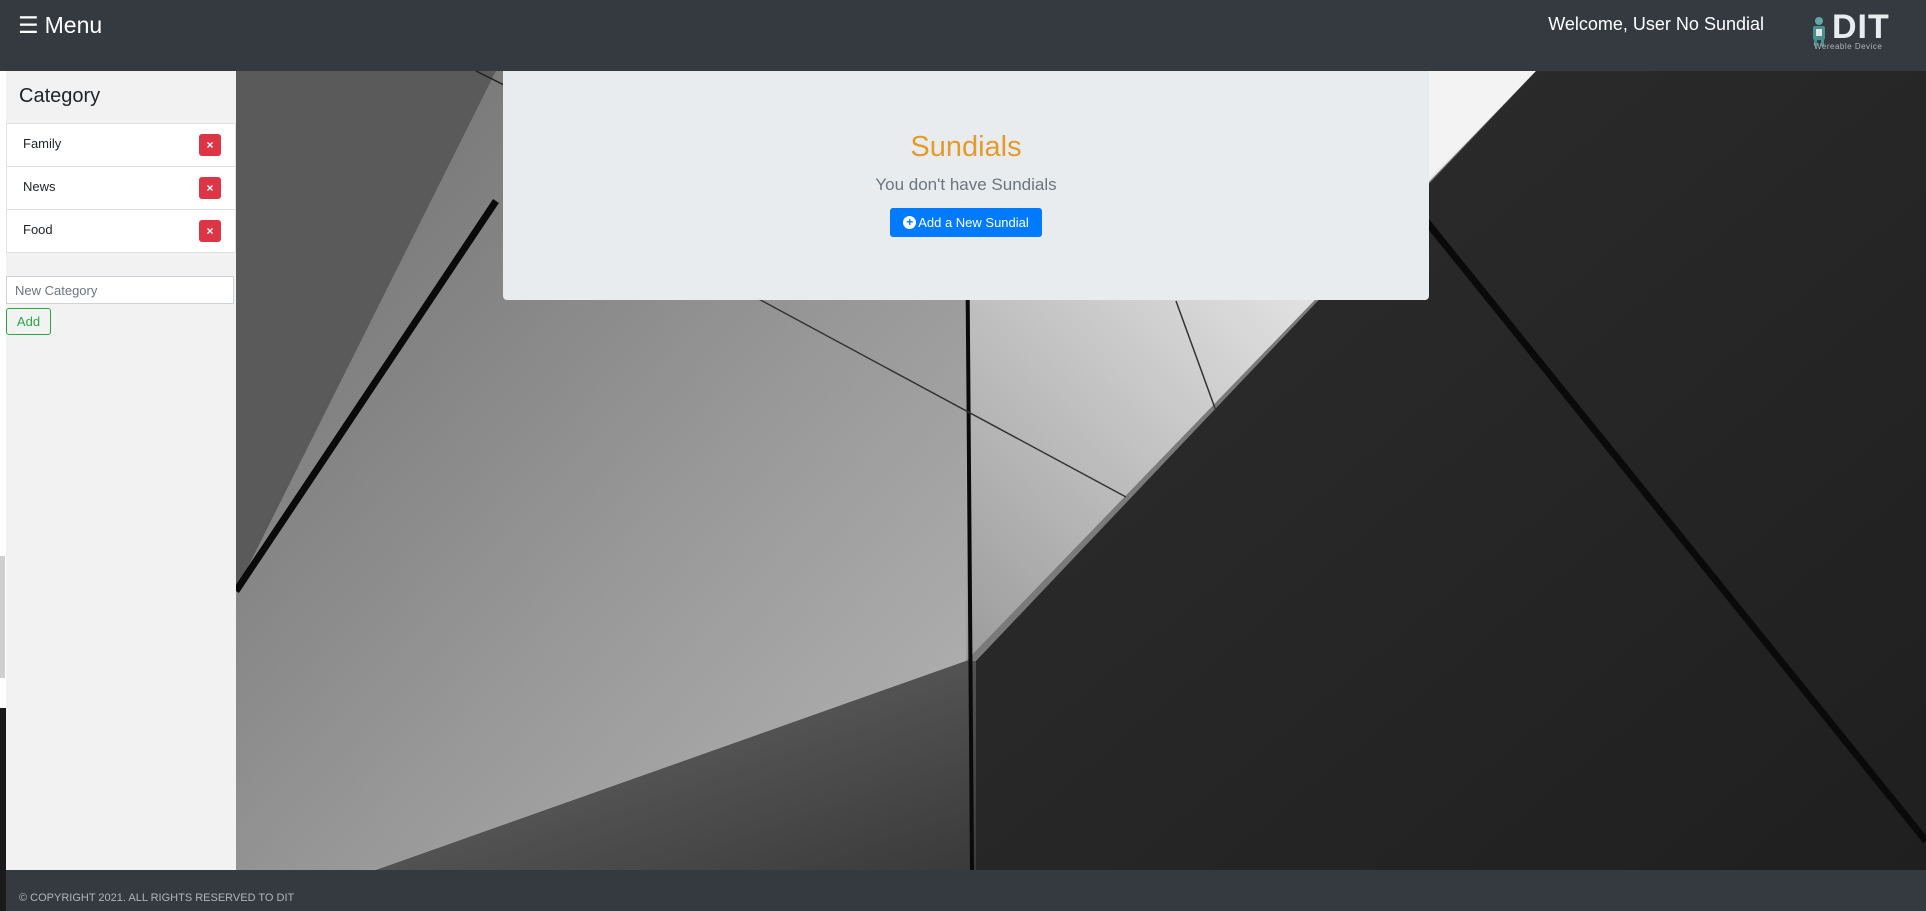 The image size is (1926, 911). What do you see at coordinates (60, 96) in the screenshot?
I see `sidebar-title: Category` at bounding box center [60, 96].